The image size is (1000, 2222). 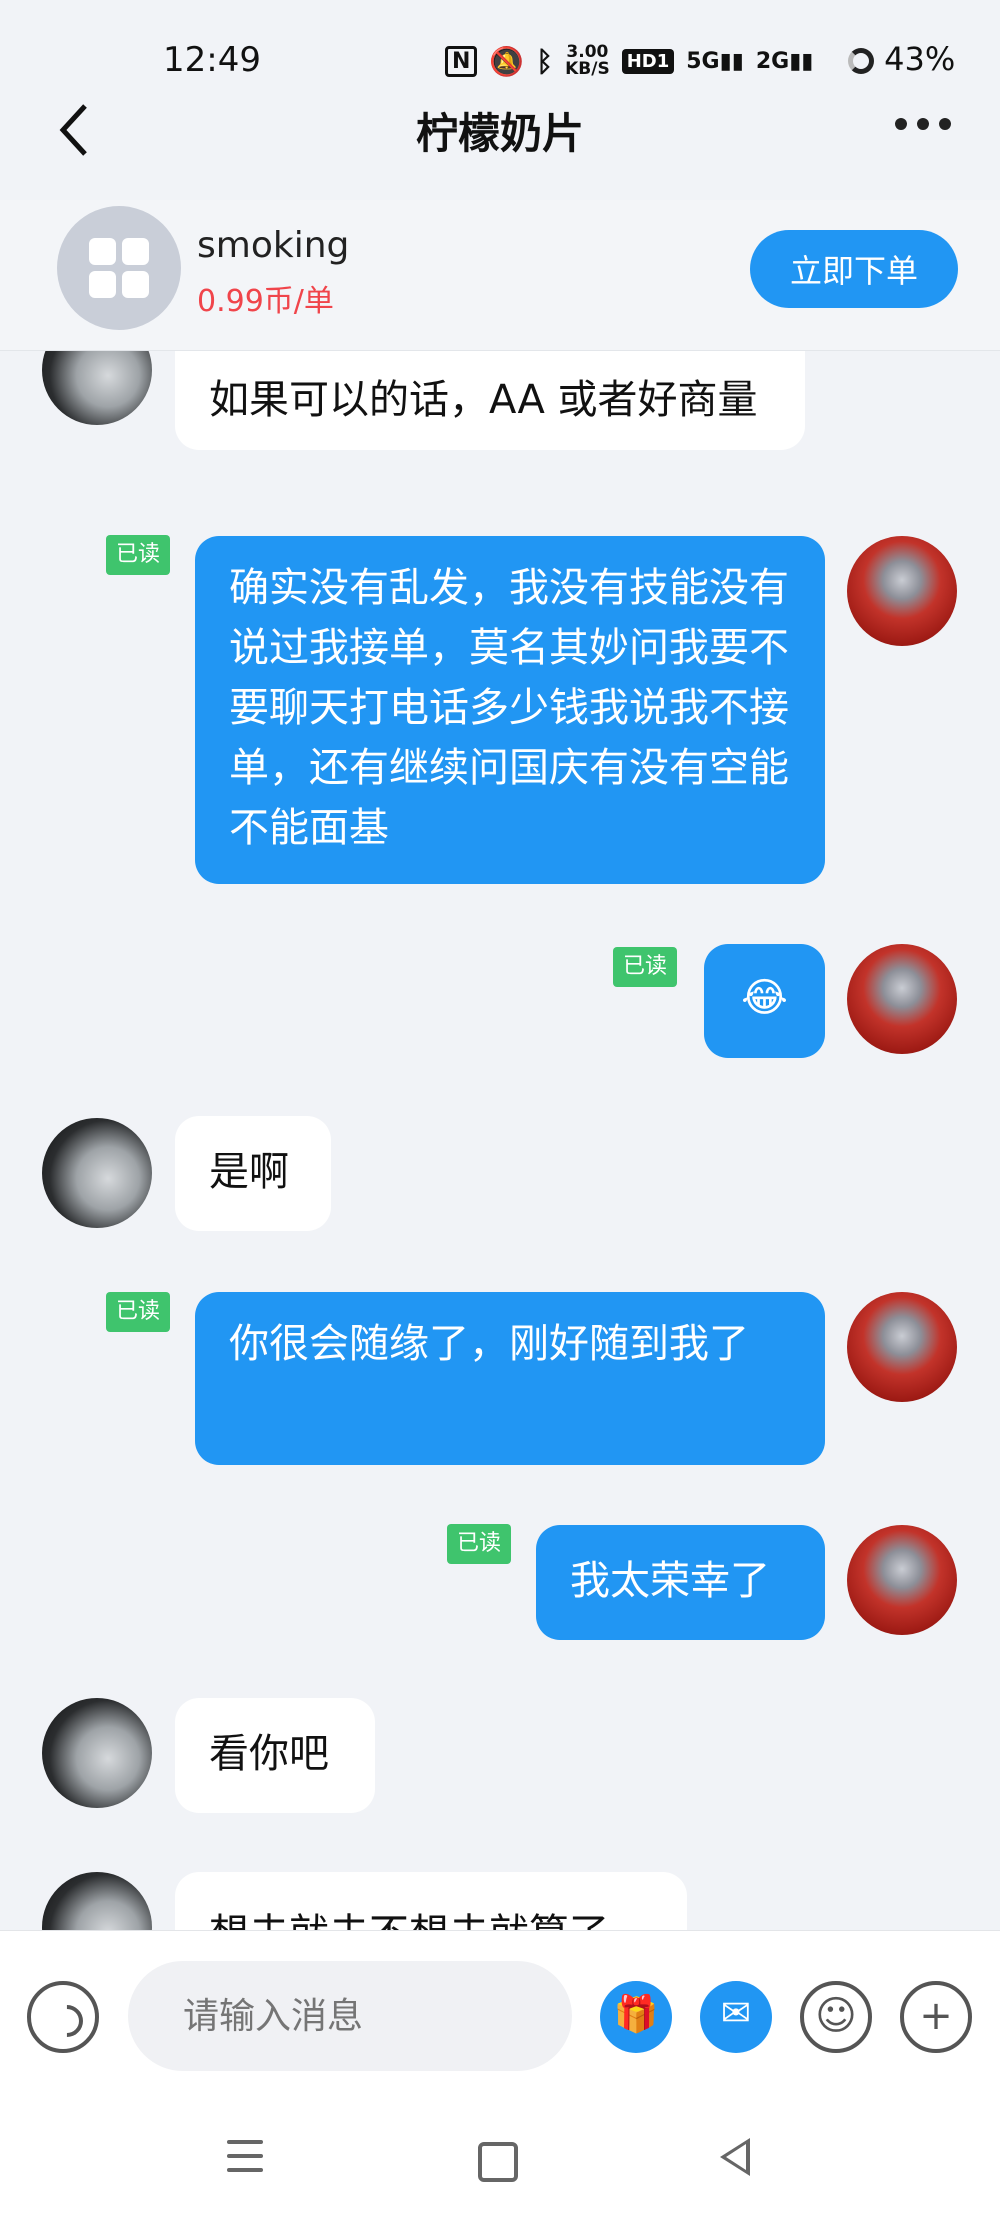 I want to click on nav-back-icon, so click(x=735, y=2157).